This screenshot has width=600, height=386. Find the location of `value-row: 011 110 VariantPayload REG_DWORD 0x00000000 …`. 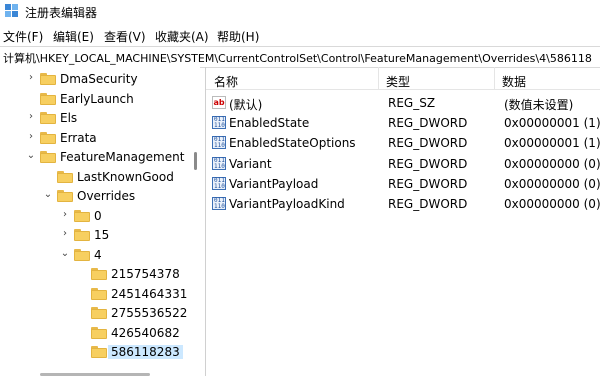

value-row: 011 110 VariantPayload REG_DWORD 0x00000000 … is located at coordinates (403, 184).